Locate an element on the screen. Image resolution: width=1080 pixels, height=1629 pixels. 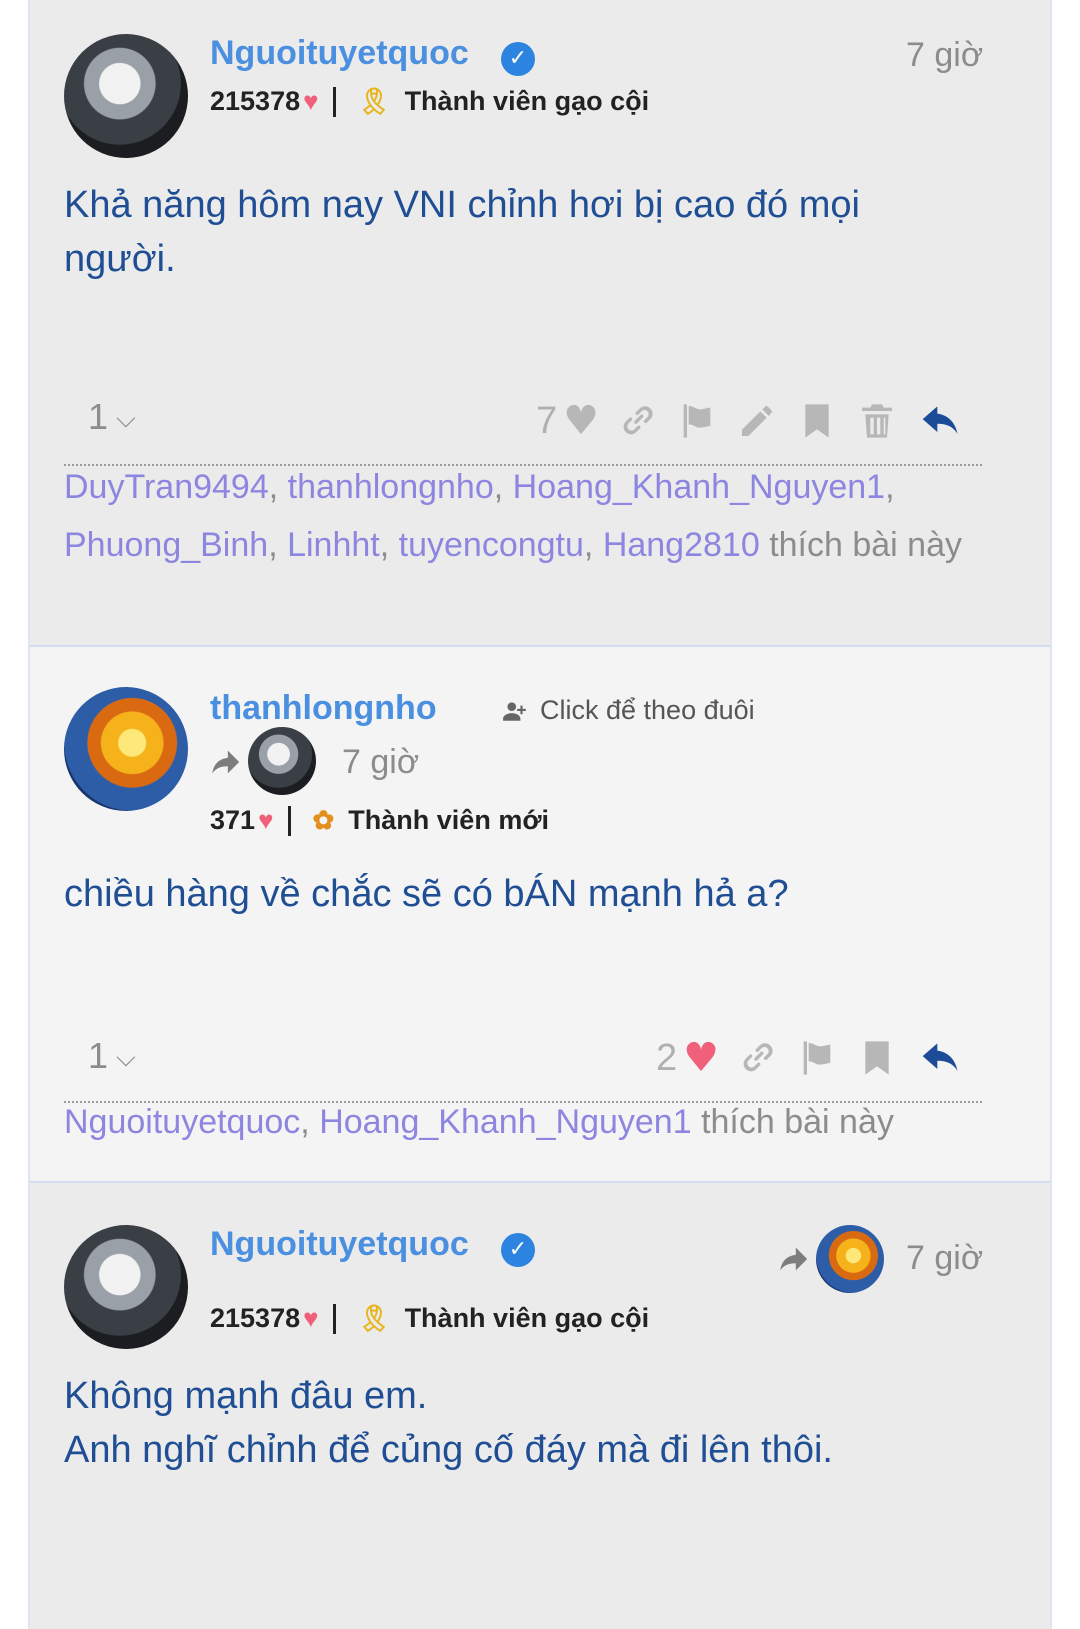
pencil-icon is located at coordinates (757, 421).